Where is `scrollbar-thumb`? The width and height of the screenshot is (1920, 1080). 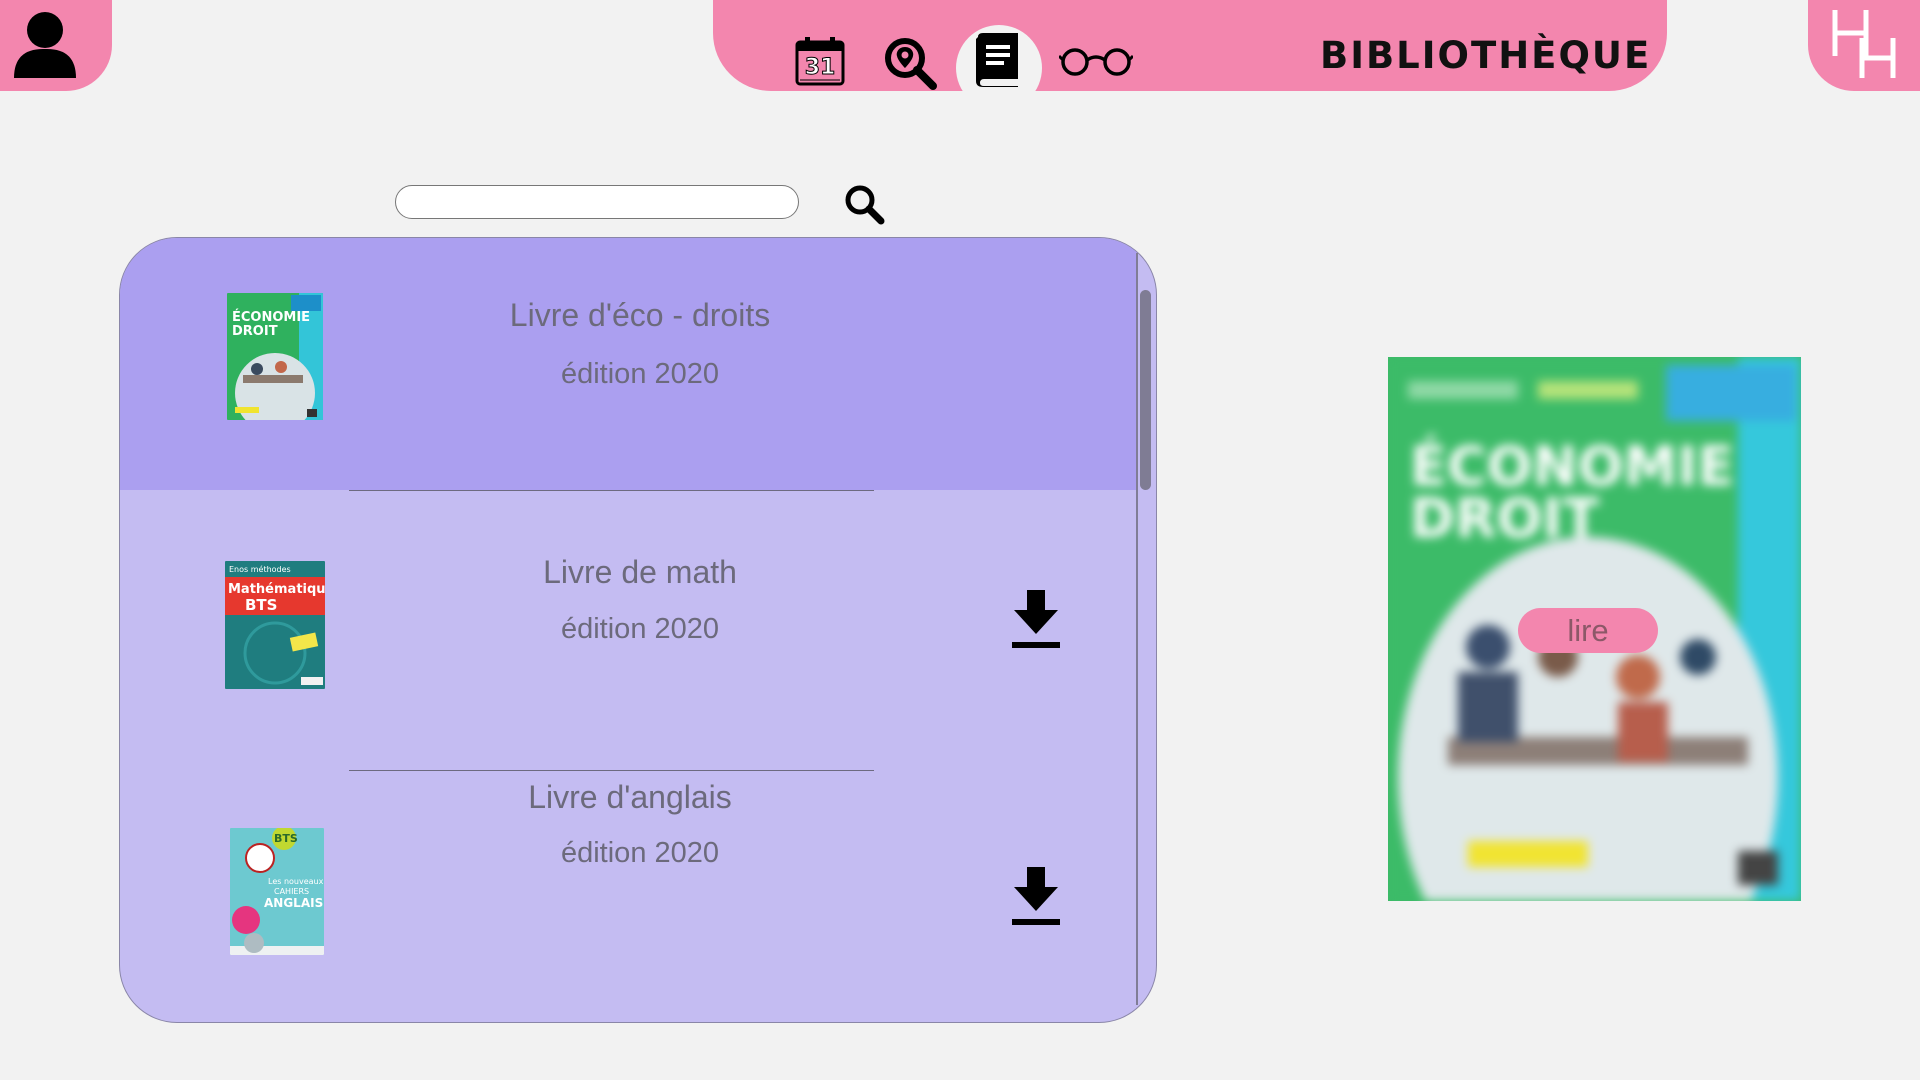 scrollbar-thumb is located at coordinates (1145, 390).